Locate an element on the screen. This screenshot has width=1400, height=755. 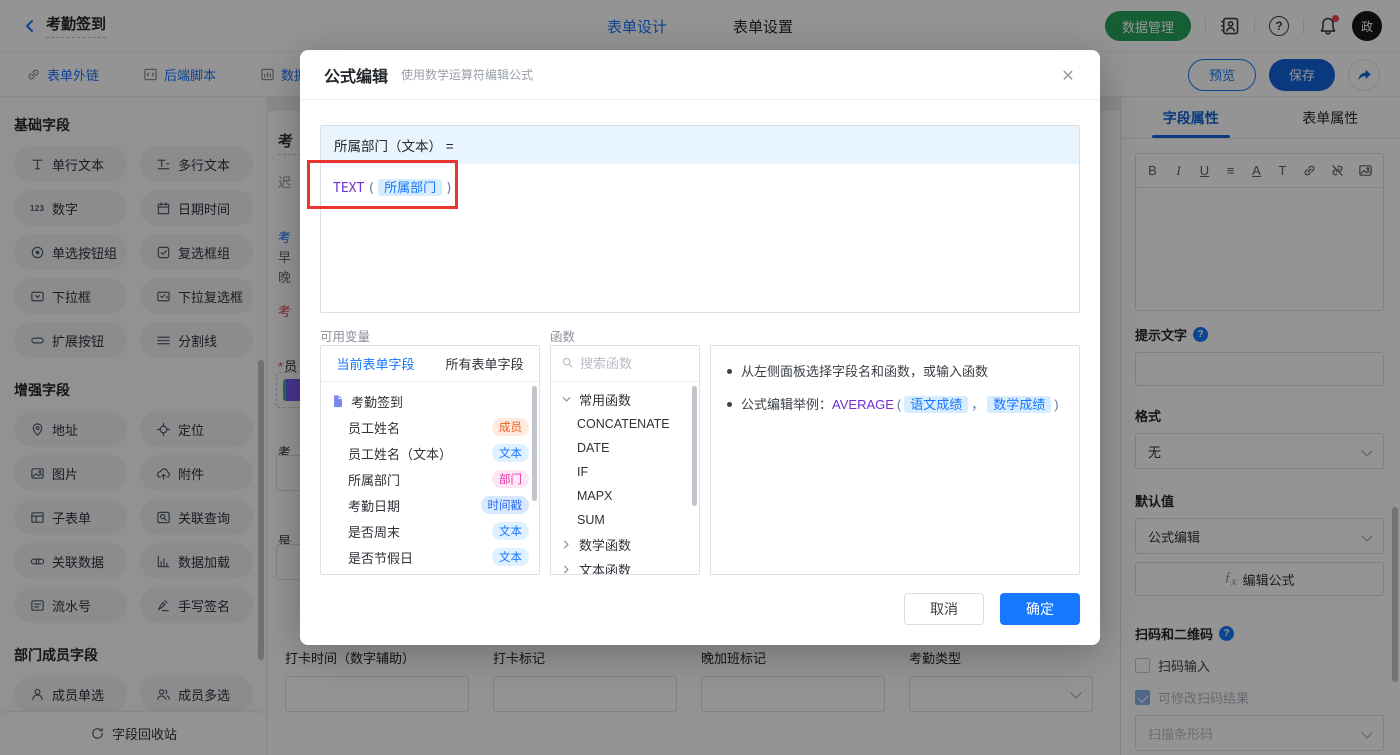
variable-row-是否节假日: 是否节假日 文本 is located at coordinates (430, 557).